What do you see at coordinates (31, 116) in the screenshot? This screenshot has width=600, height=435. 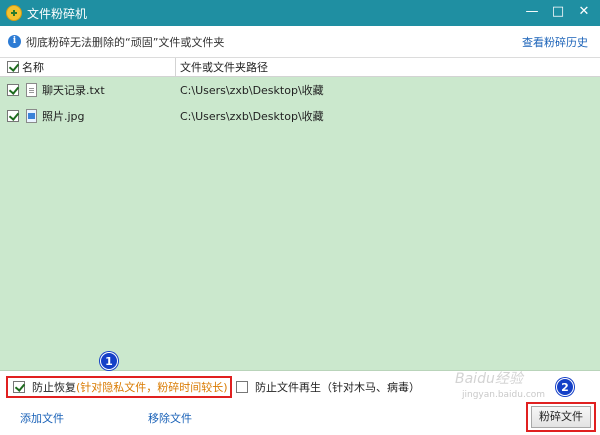 I see `image-file-icon` at bounding box center [31, 116].